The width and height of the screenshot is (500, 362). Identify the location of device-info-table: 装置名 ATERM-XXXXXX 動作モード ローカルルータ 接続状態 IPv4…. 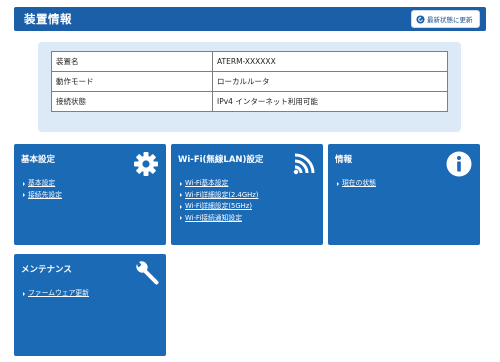
(249, 81).